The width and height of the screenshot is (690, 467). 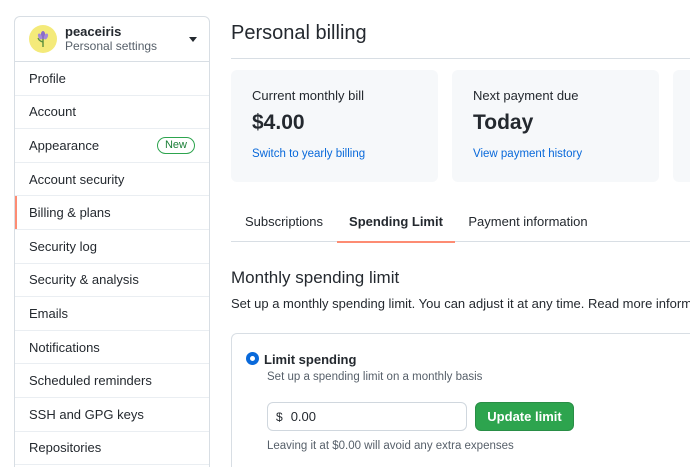 I want to click on card-label: Next payment due, so click(x=526, y=95).